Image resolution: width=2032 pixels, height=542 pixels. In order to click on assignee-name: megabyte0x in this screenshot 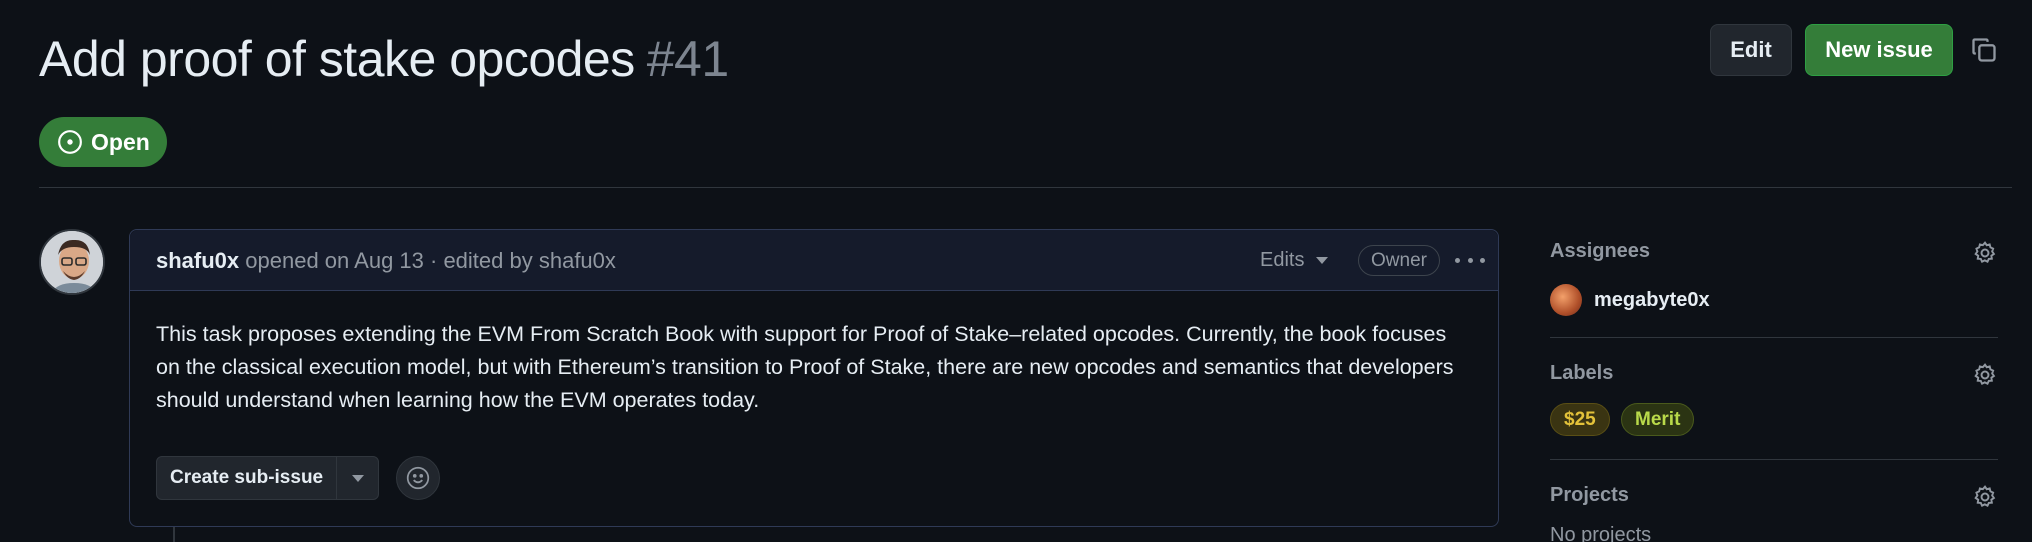, I will do `click(1652, 299)`.